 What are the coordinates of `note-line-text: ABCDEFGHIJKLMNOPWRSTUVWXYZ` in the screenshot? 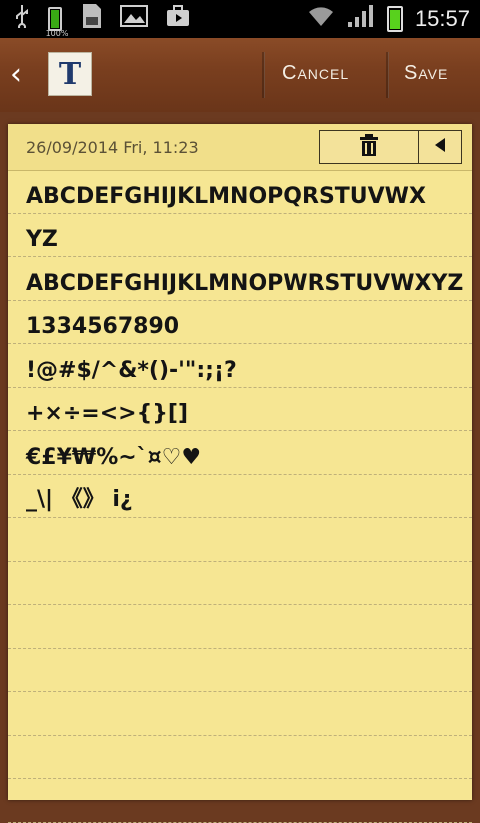 It's located at (245, 283).